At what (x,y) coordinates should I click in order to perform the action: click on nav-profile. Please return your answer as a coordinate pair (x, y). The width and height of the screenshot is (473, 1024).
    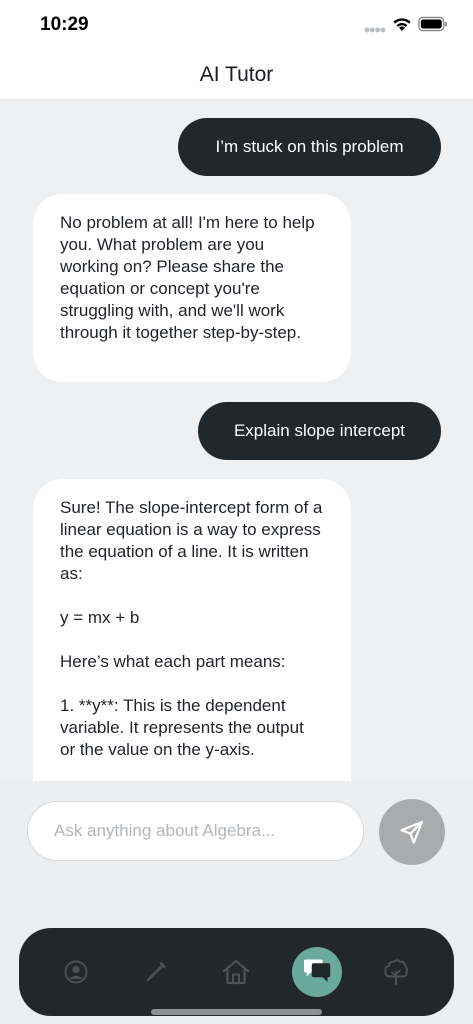
    Looking at the image, I should click on (76, 972).